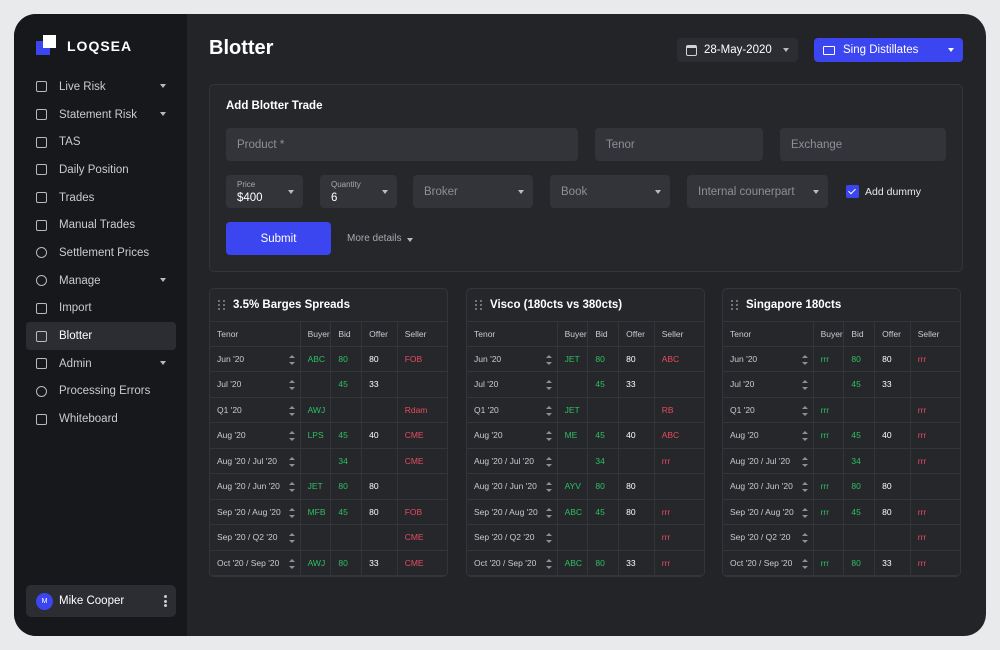  What do you see at coordinates (101, 87) in the screenshot?
I see `sidebar-item-live-risk: Live Risk` at bounding box center [101, 87].